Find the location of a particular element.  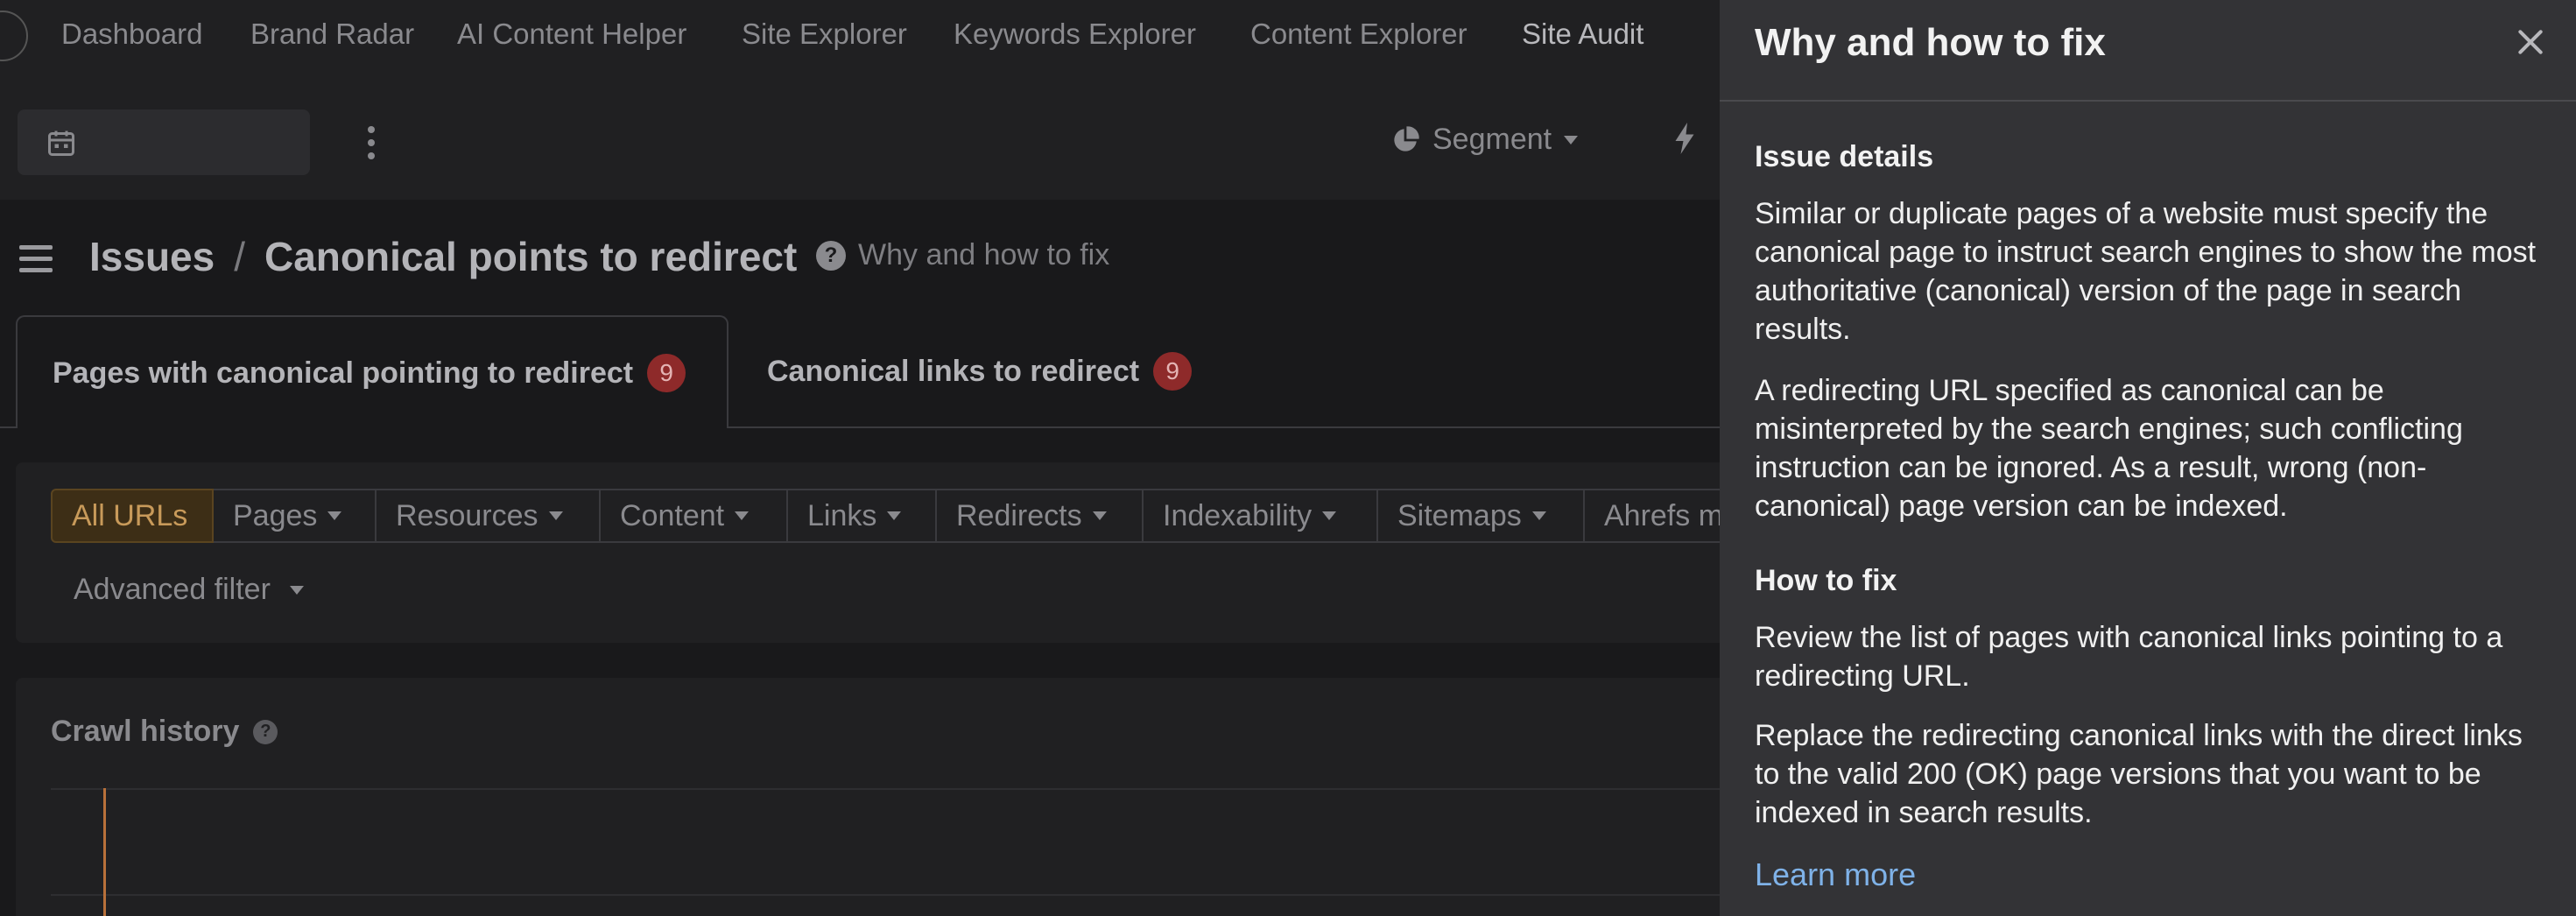

why-link-label: Why and how to fix is located at coordinates (984, 255).